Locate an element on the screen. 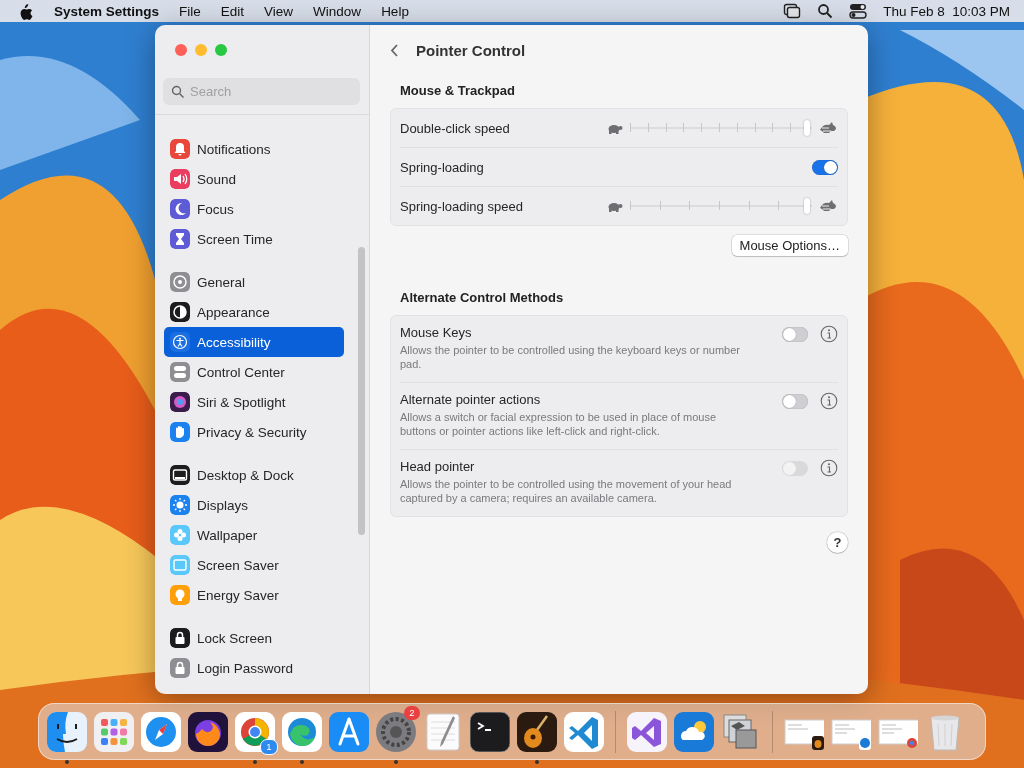  sidebar-item: Energy Saver is located at coordinates (254, 595).